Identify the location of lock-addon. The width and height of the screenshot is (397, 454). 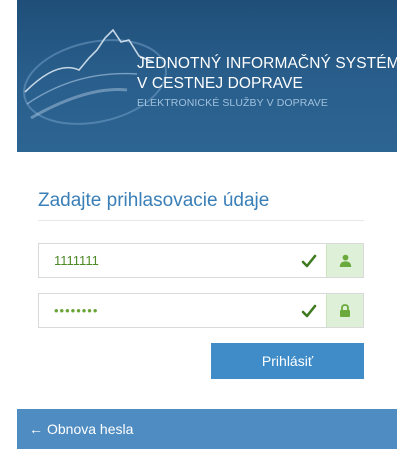
(344, 310).